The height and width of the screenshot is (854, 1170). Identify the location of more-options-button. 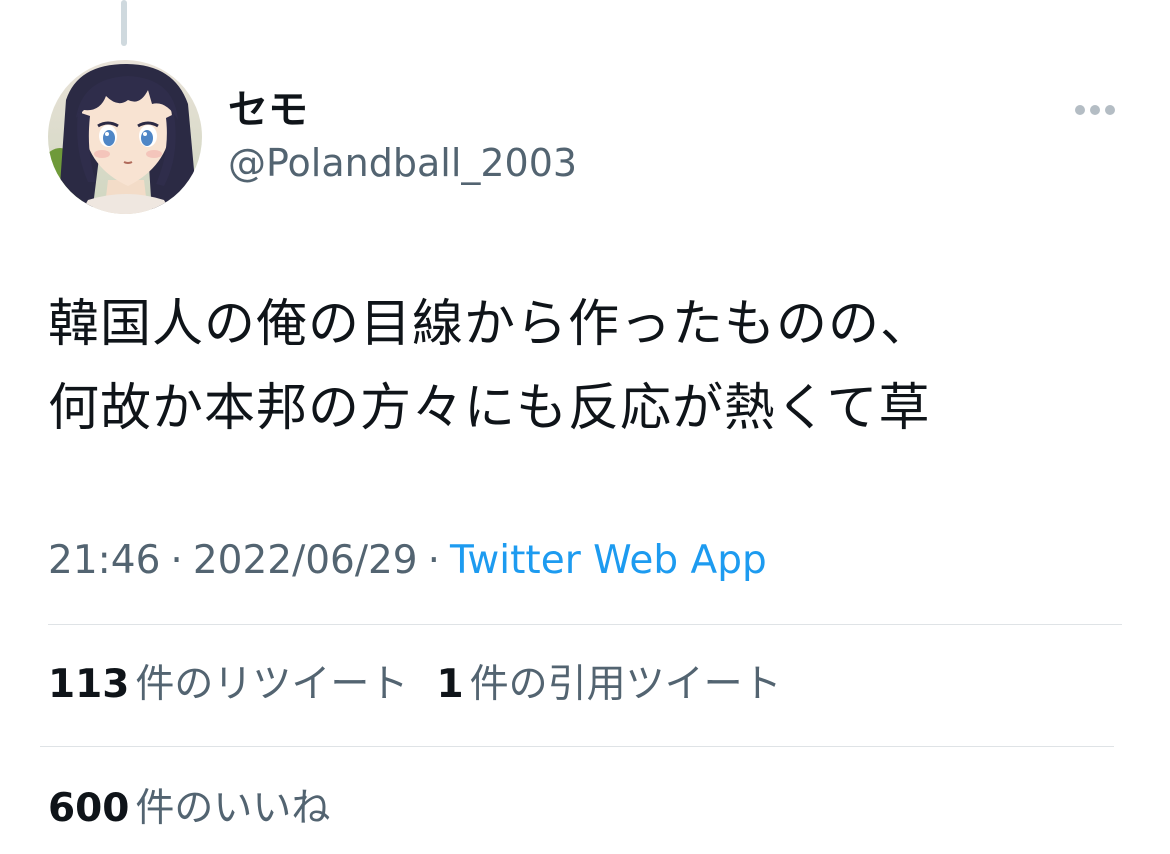
(1095, 110).